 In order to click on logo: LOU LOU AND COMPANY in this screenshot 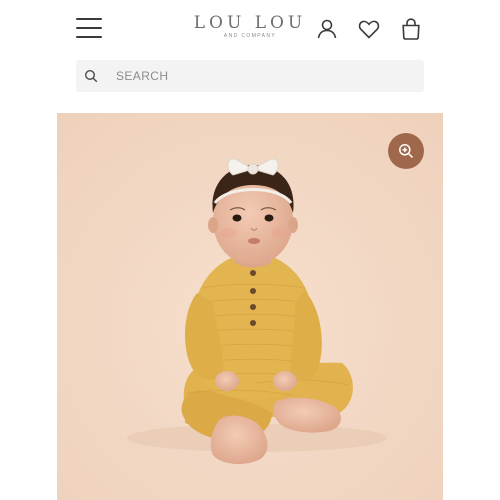, I will do `click(250, 26)`.